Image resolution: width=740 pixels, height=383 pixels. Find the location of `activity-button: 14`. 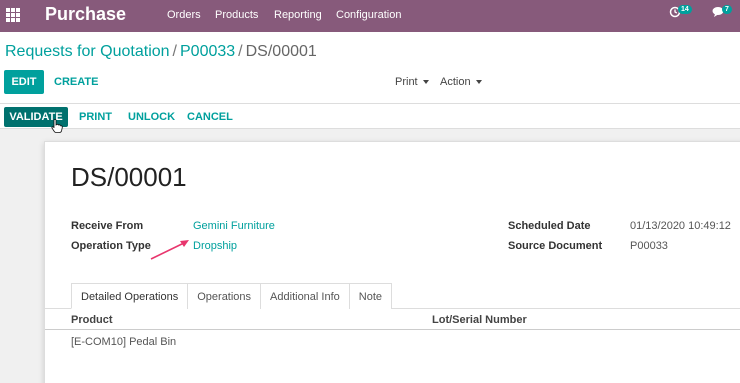

activity-button: 14 is located at coordinates (680, 11).